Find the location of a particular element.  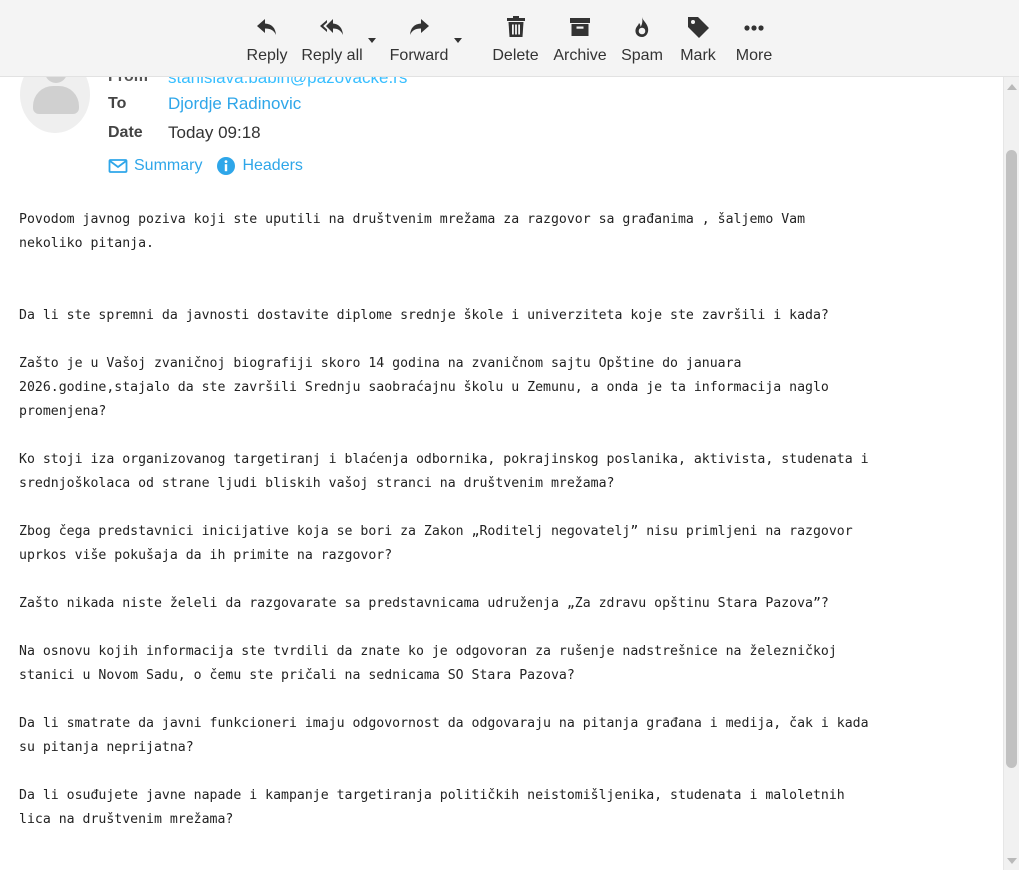

mark-label: Mark is located at coordinates (698, 55).